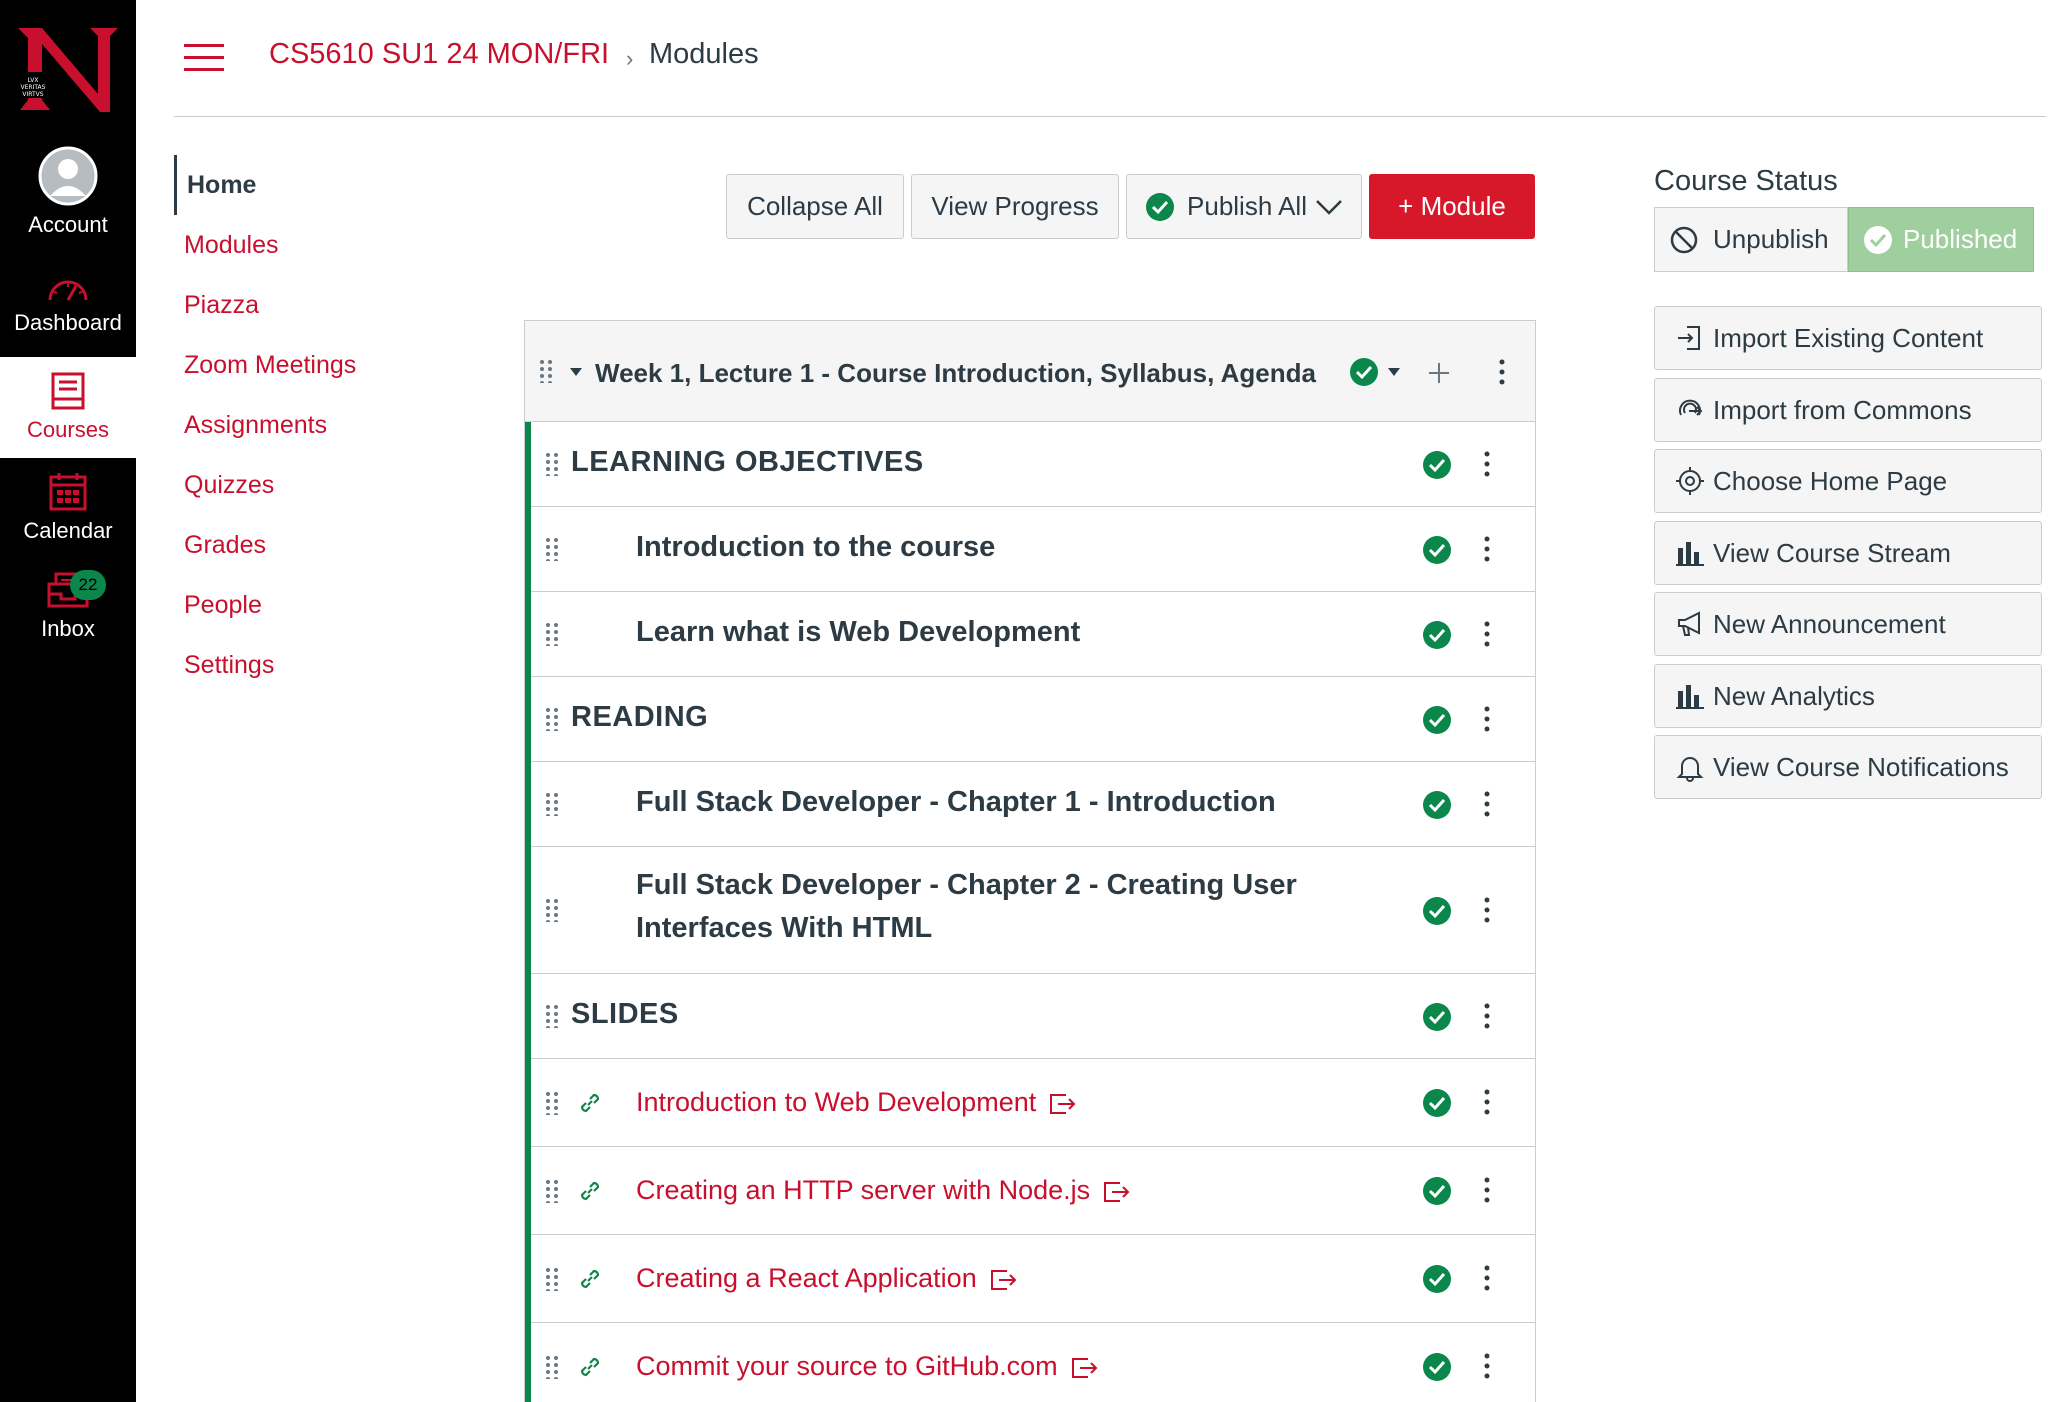 The height and width of the screenshot is (1402, 2048). What do you see at coordinates (1033, 464) in the screenshot?
I see `module-item-header: LEARNING OBJECTIVES` at bounding box center [1033, 464].